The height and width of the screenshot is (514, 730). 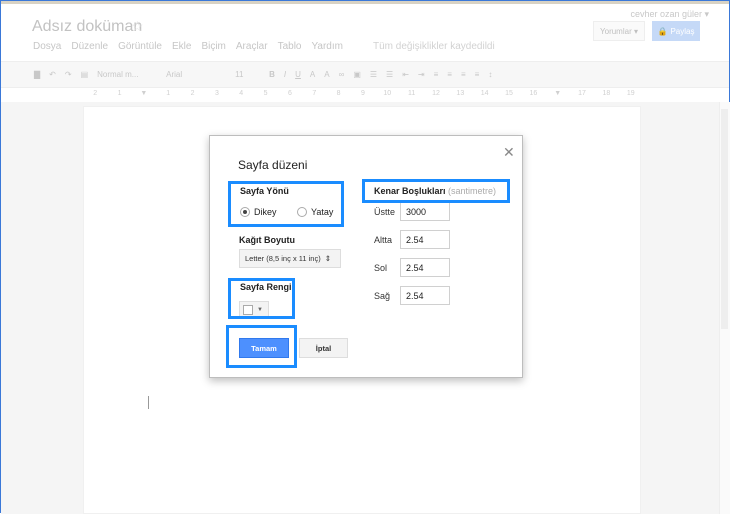 What do you see at coordinates (682, 31) in the screenshot?
I see `share-label: Paylaş` at bounding box center [682, 31].